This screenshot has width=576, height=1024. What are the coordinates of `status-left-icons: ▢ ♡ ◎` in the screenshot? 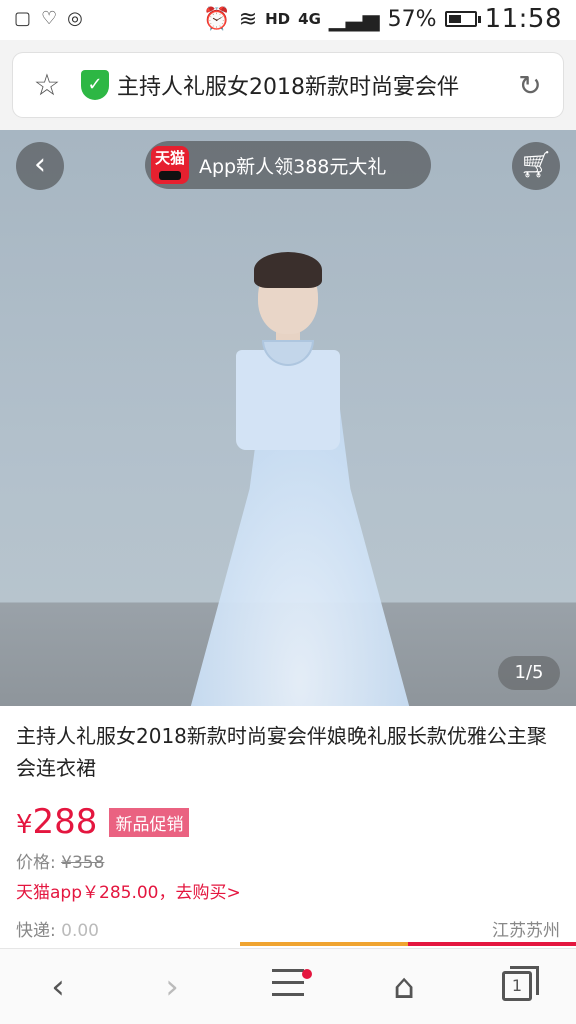 It's located at (48, 18).